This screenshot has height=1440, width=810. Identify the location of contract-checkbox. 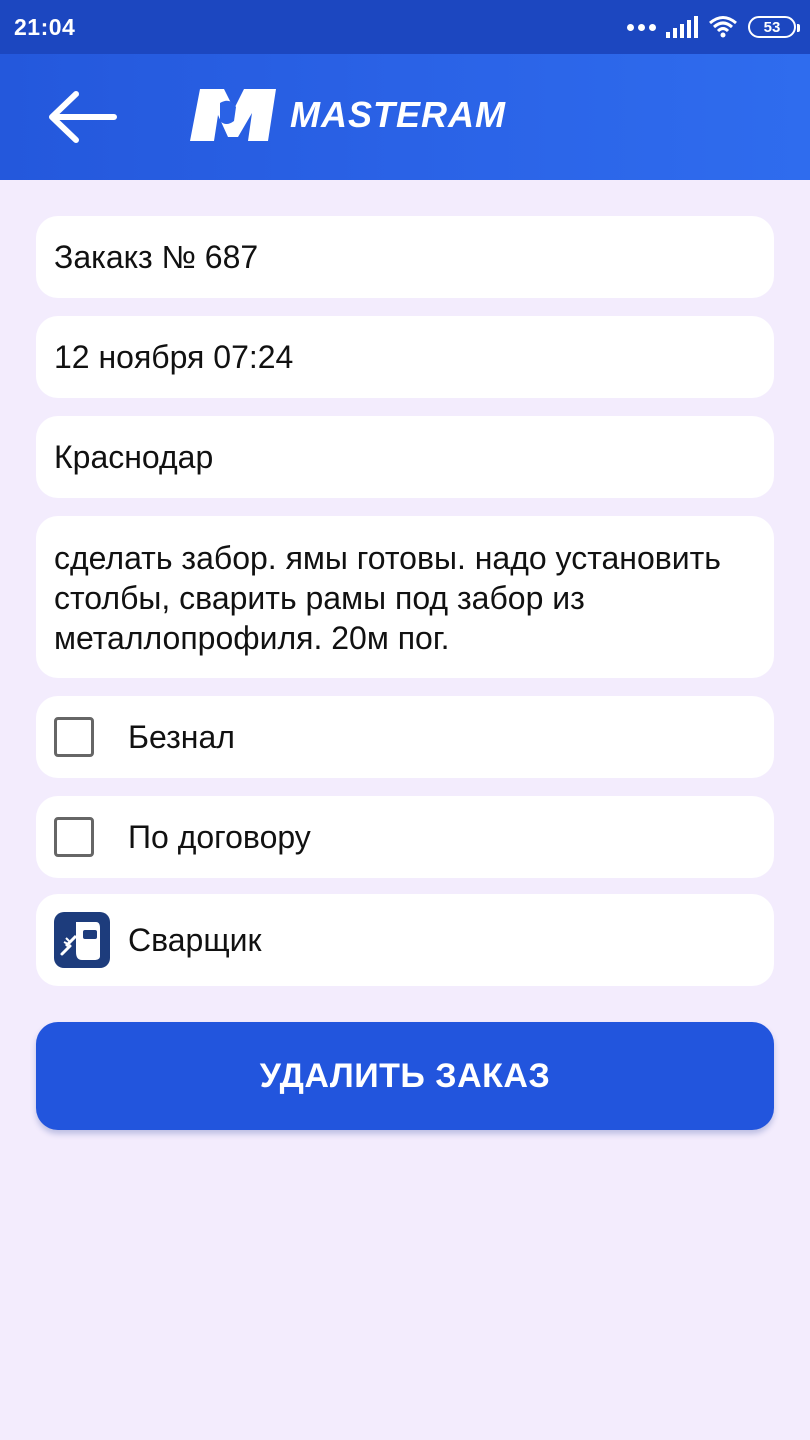
(74, 837).